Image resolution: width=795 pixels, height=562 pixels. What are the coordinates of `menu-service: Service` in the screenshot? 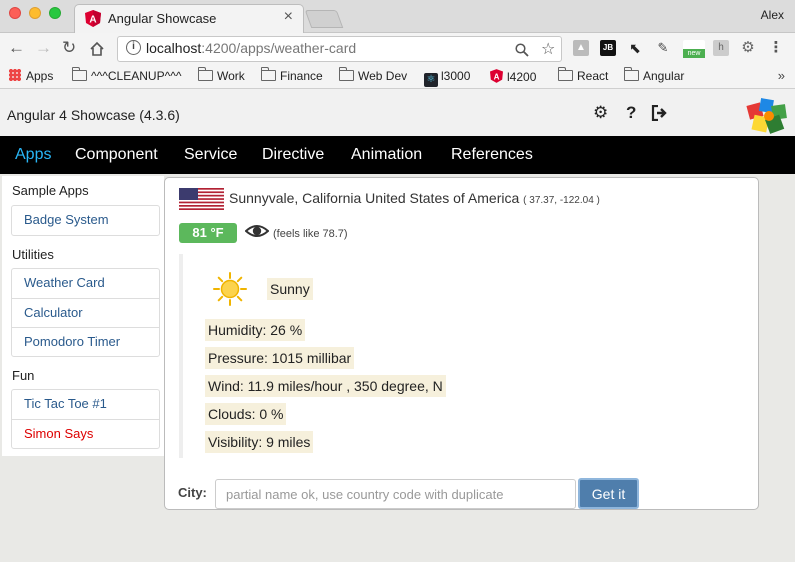 It's located at (210, 155).